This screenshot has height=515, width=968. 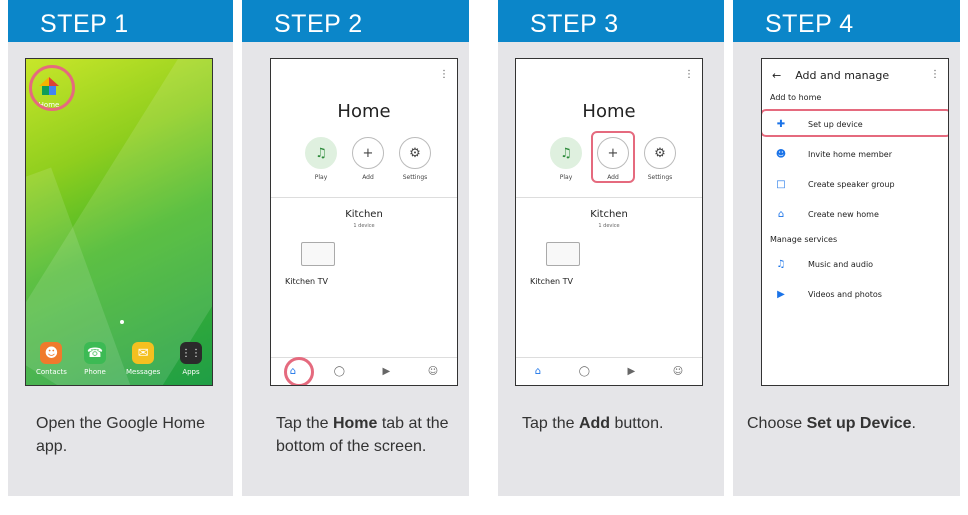 What do you see at coordinates (611, 21) in the screenshot?
I see `step-title: STEP 3` at bounding box center [611, 21].